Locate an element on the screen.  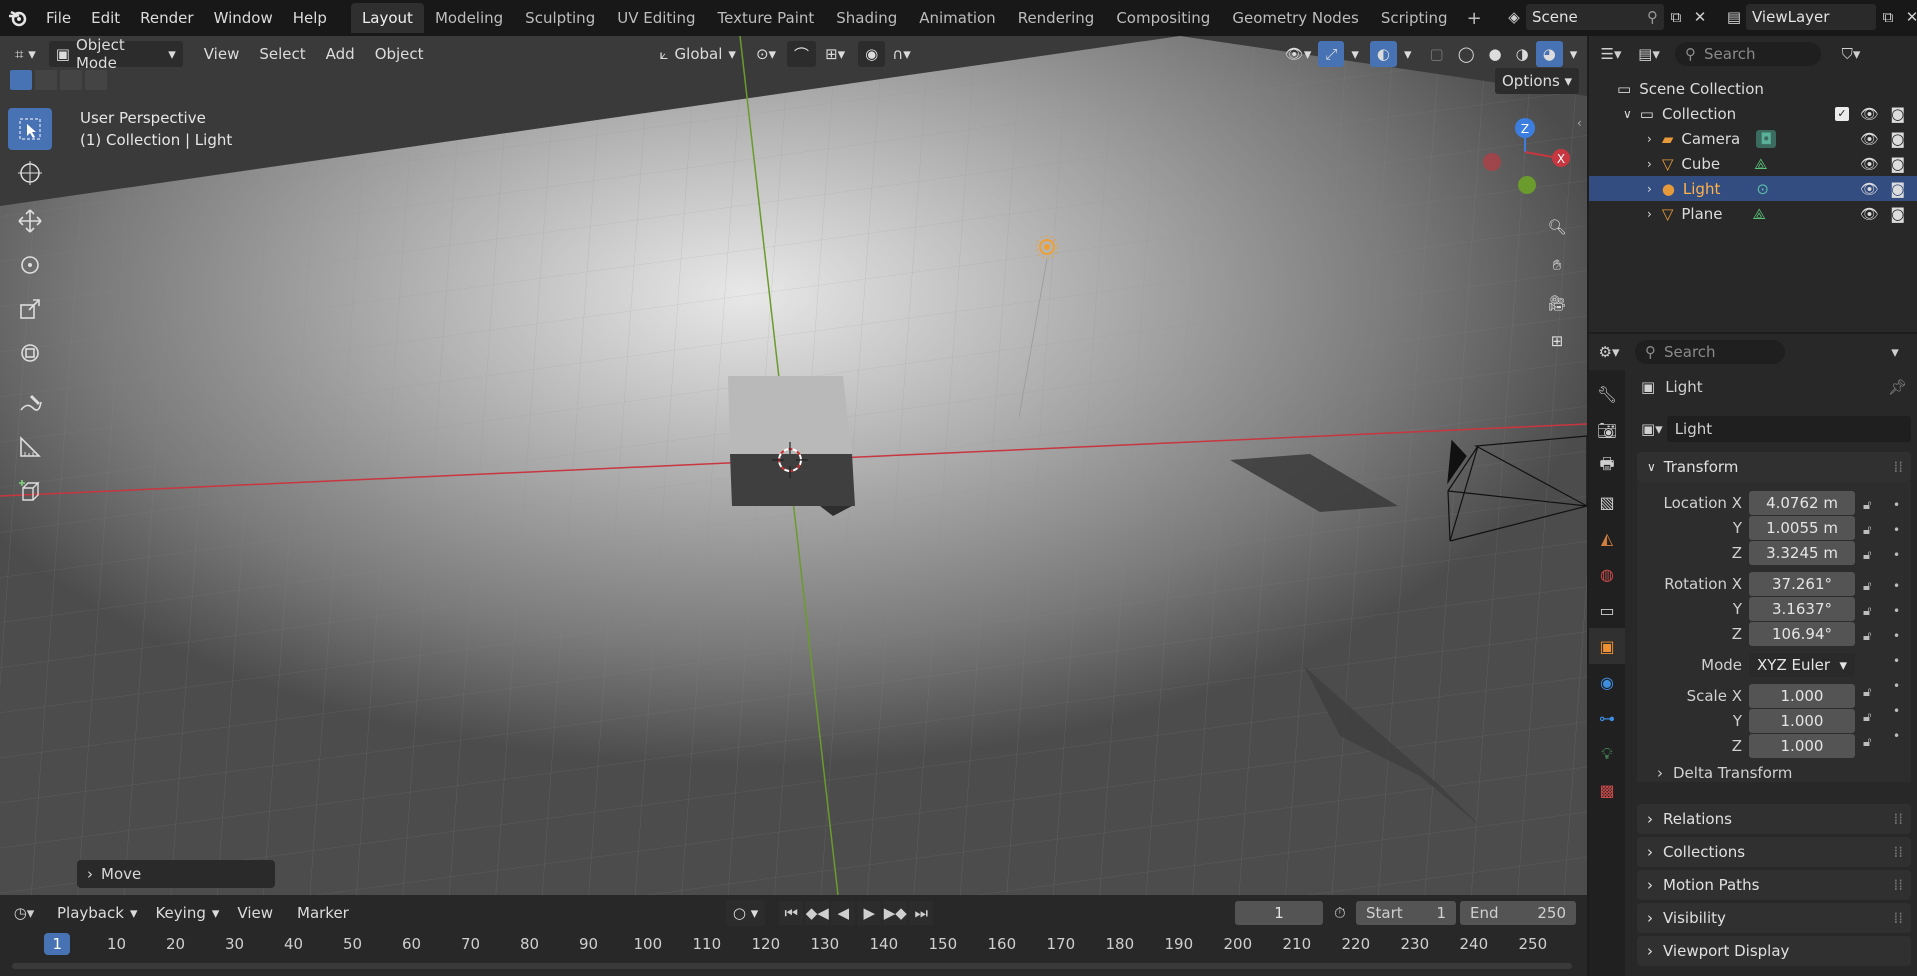
tab-animation: Animation is located at coordinates (957, 18).